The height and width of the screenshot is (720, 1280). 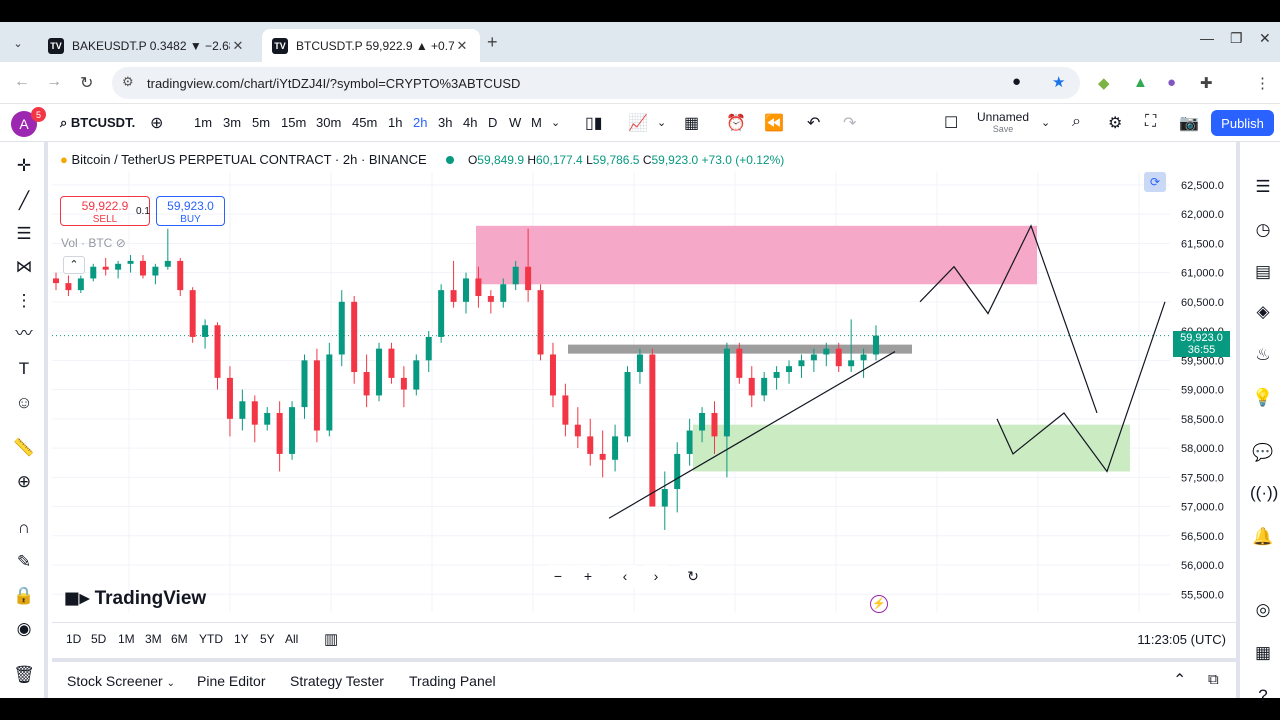 What do you see at coordinates (238, 46) in the screenshot?
I see `close-icon: ✕` at bounding box center [238, 46].